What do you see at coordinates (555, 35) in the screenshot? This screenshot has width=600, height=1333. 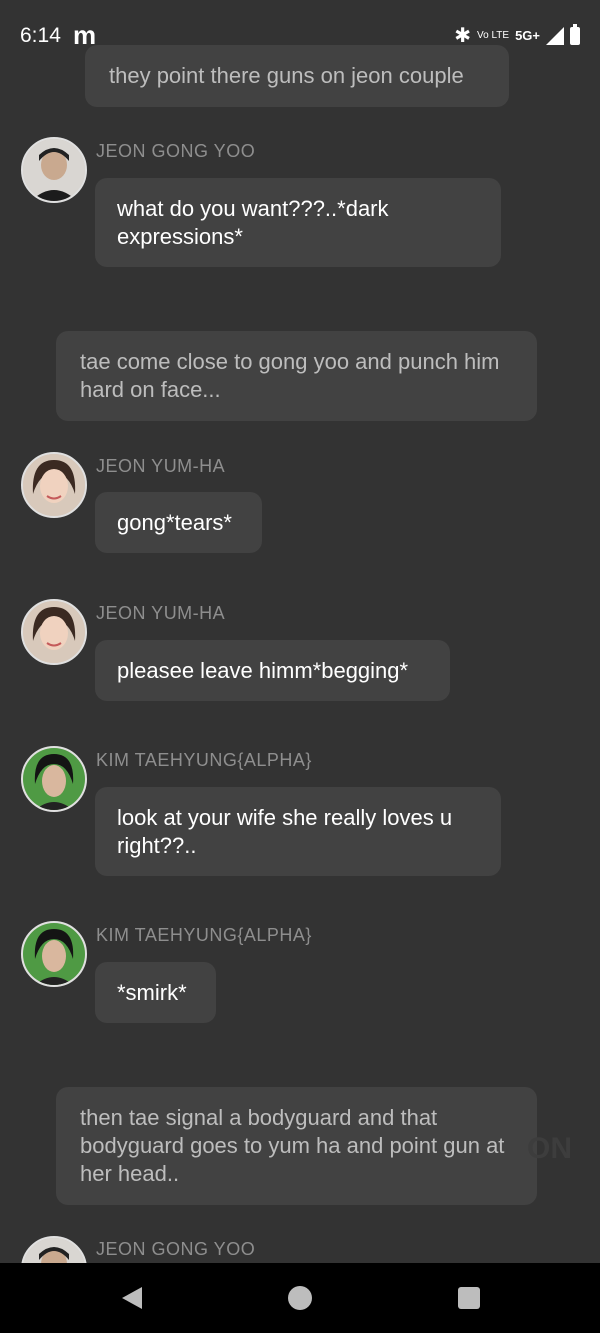 I see `signal-icon` at bounding box center [555, 35].